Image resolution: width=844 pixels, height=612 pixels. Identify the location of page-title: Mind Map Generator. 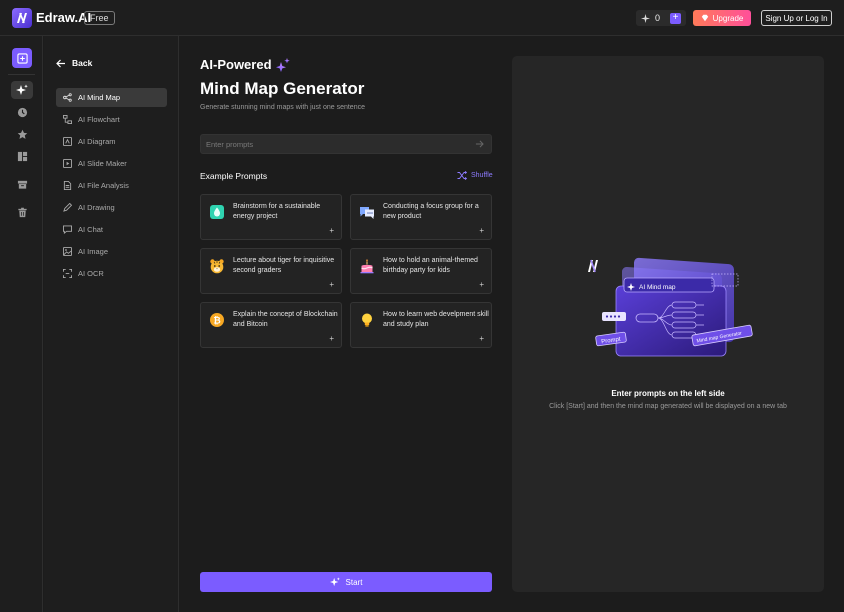
(282, 89).